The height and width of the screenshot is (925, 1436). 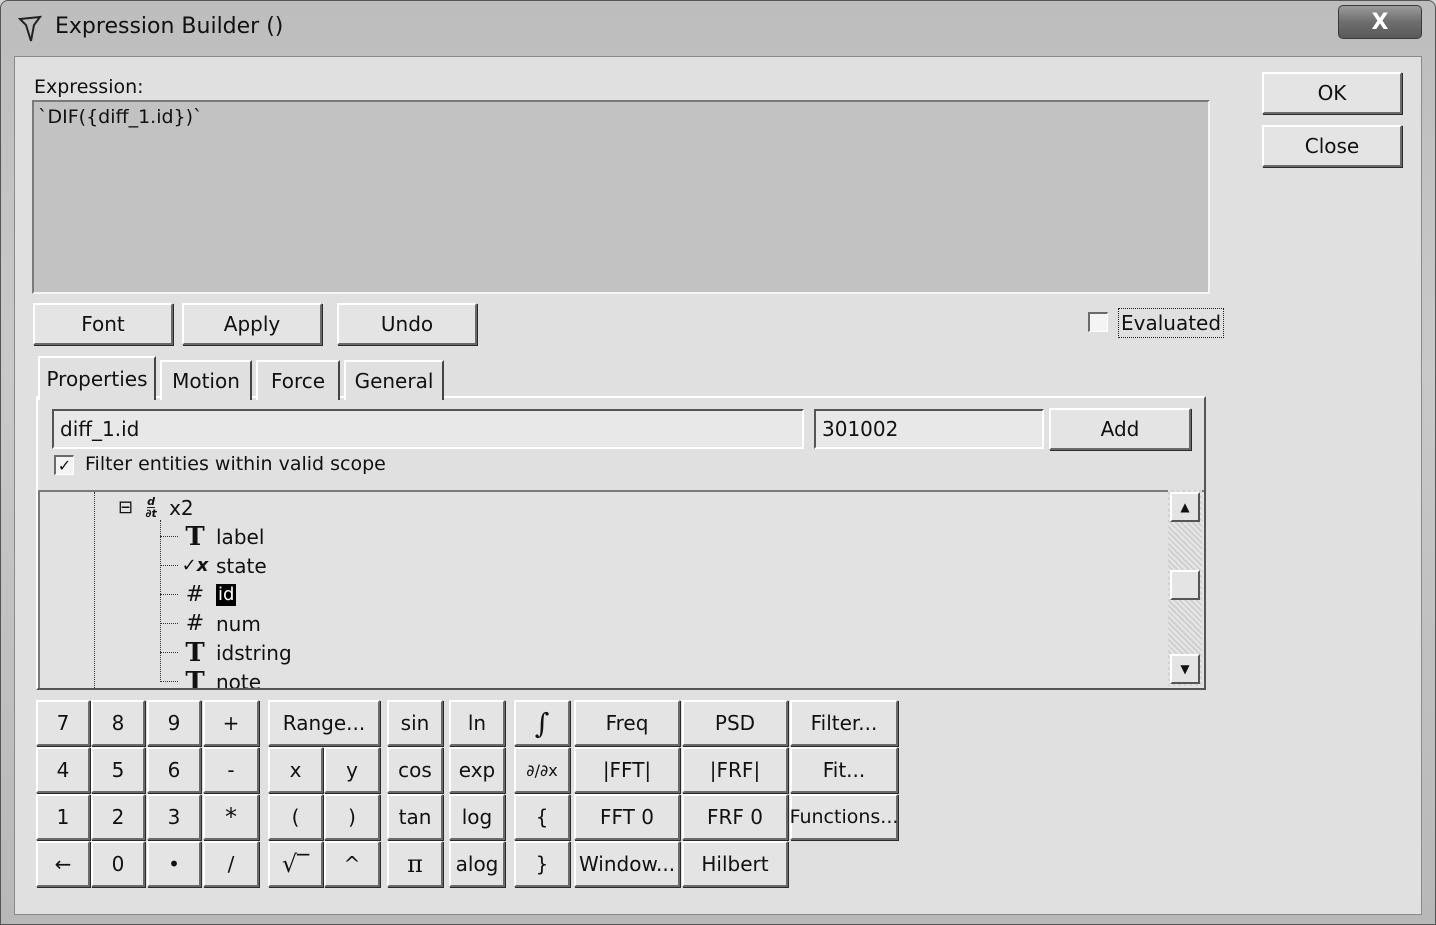 I want to click on tree-item-idstring: T idstring, so click(x=236, y=653).